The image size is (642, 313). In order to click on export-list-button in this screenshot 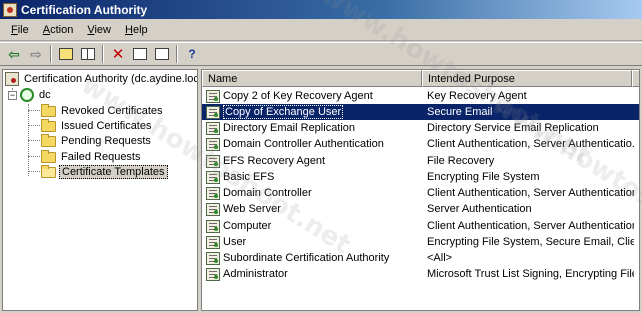, I will do `click(162, 54)`.